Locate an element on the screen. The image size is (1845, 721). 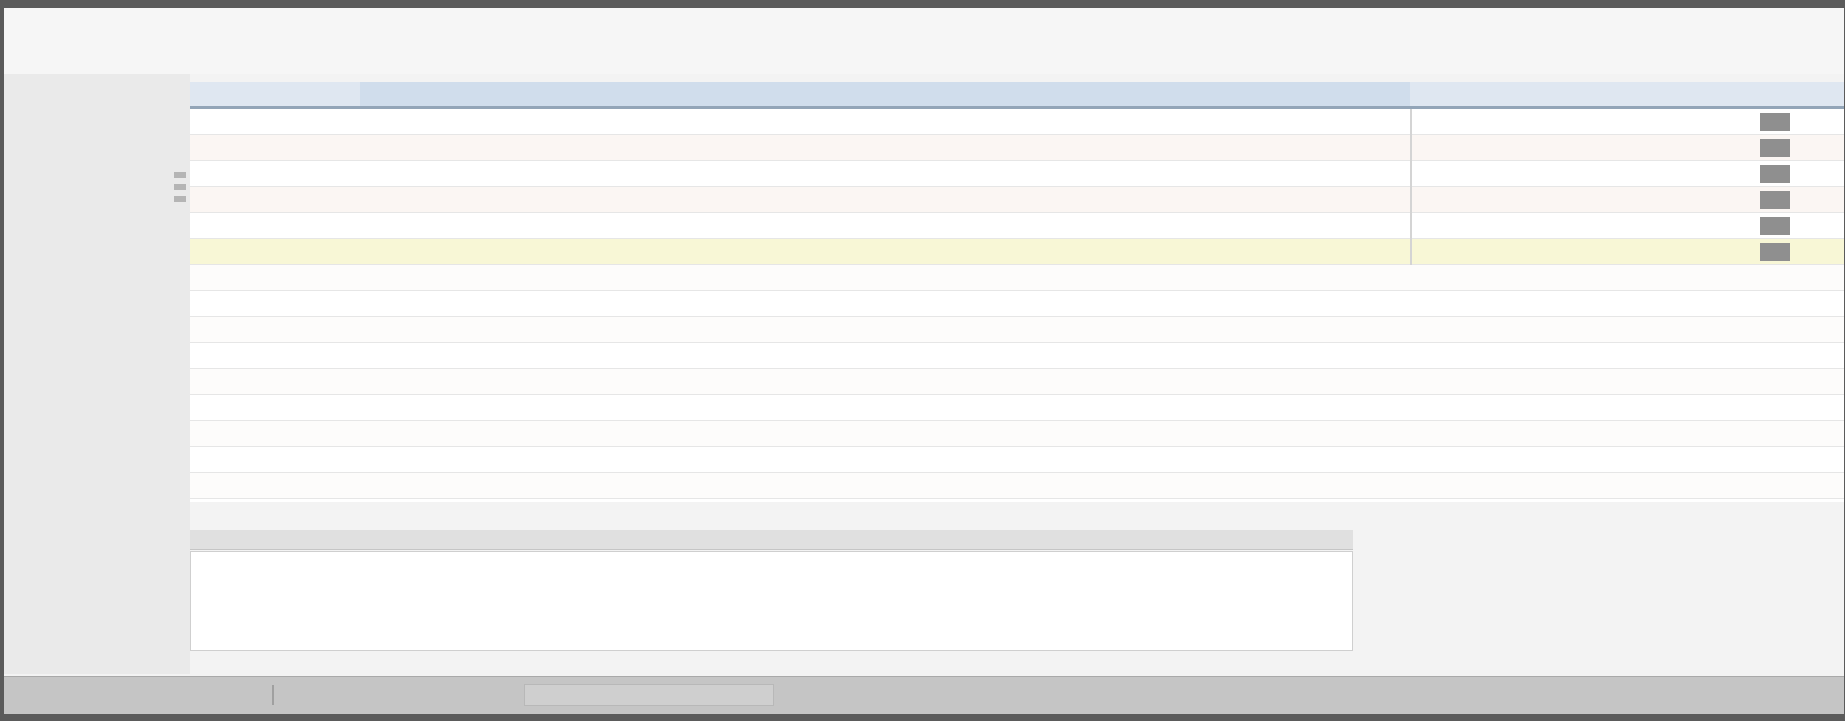
row-gutter is located at coordinates (97, 374).